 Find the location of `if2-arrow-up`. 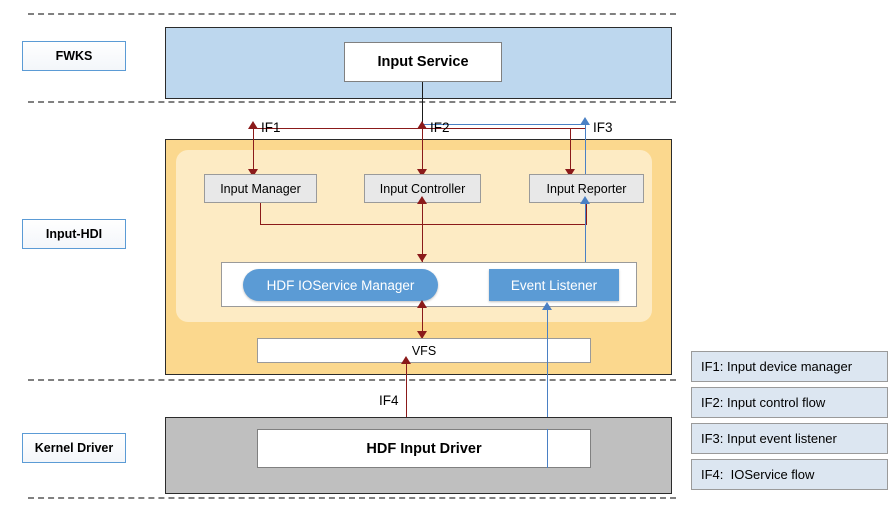

if2-arrow-up is located at coordinates (422, 125).